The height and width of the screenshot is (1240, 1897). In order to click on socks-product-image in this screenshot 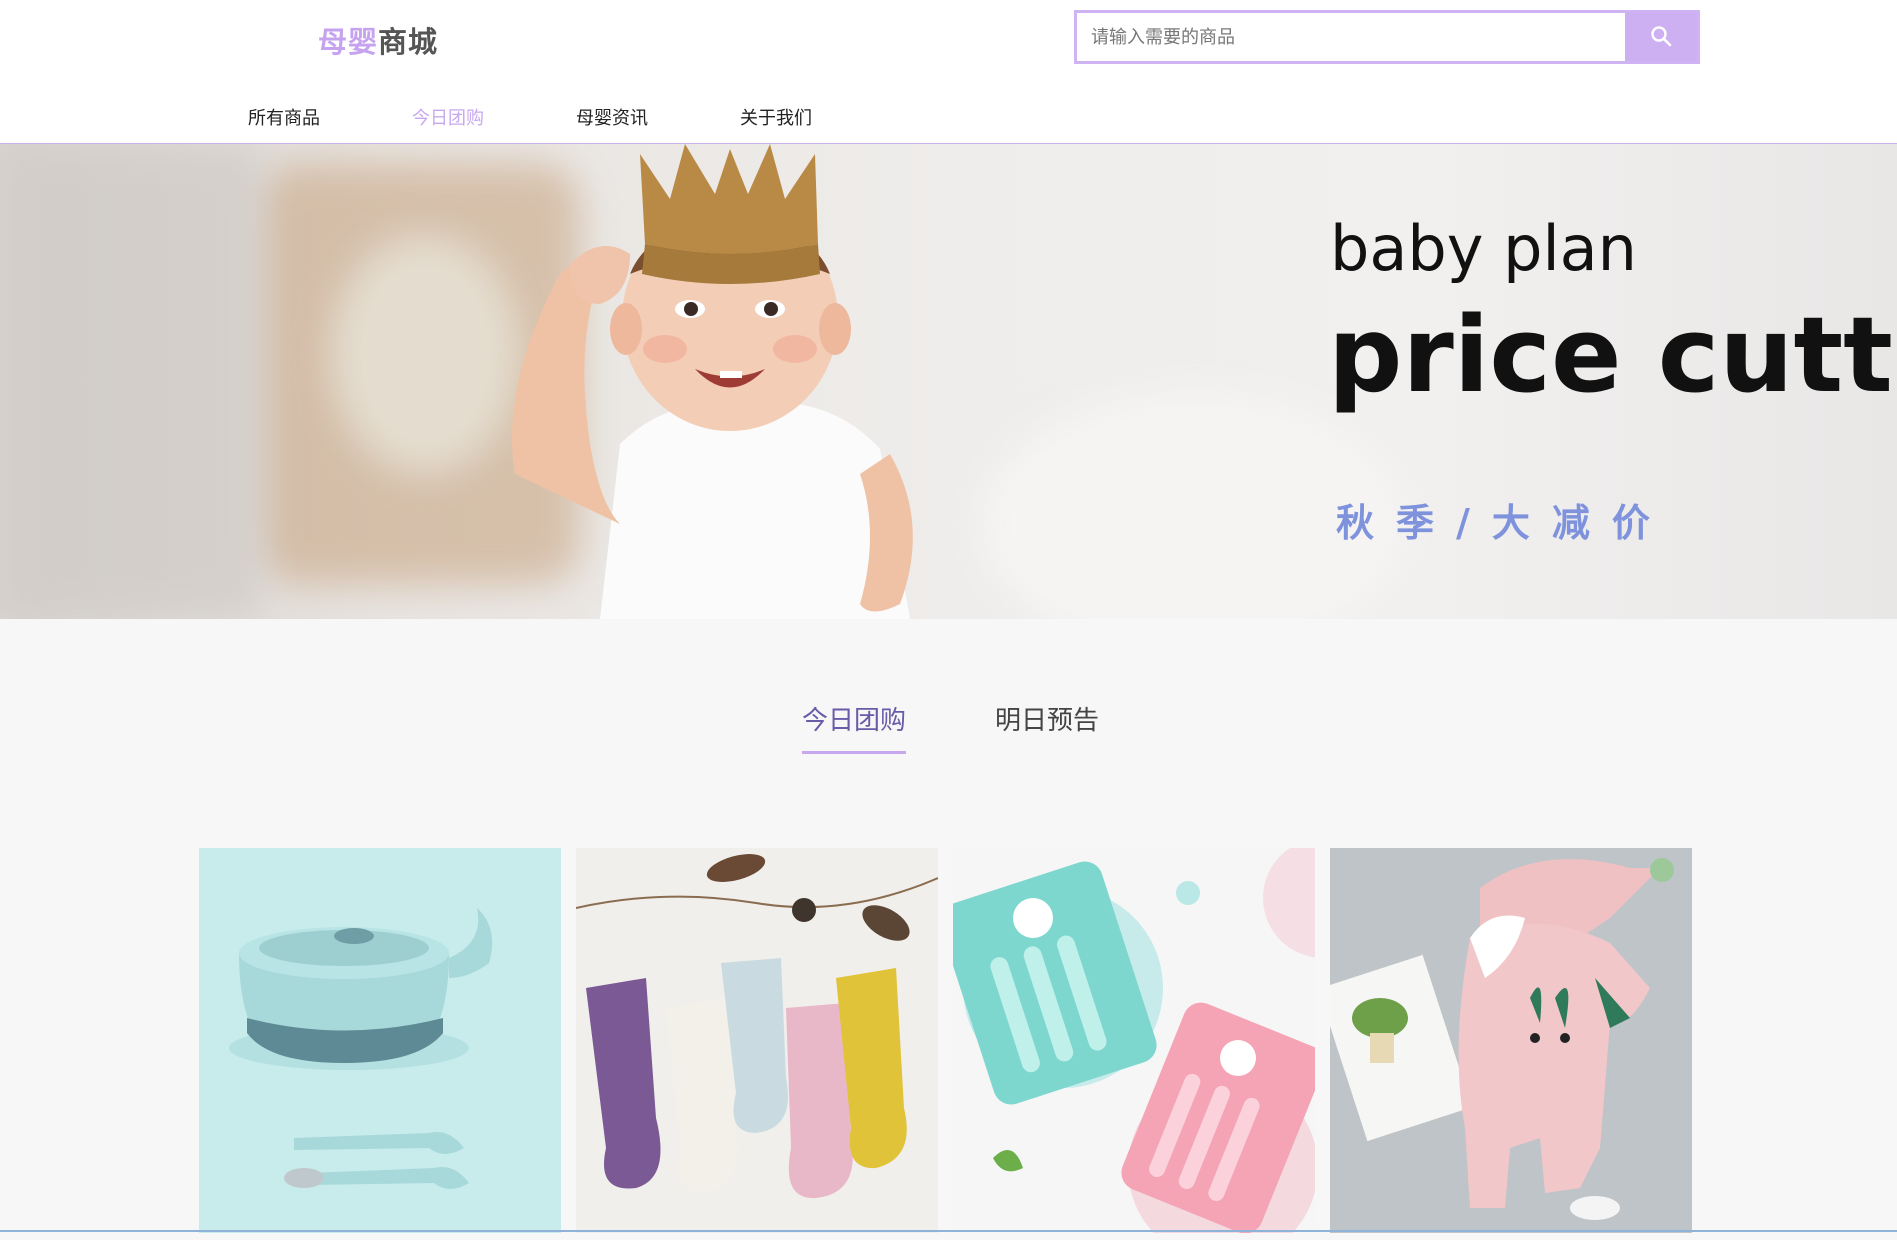, I will do `click(757, 1040)`.